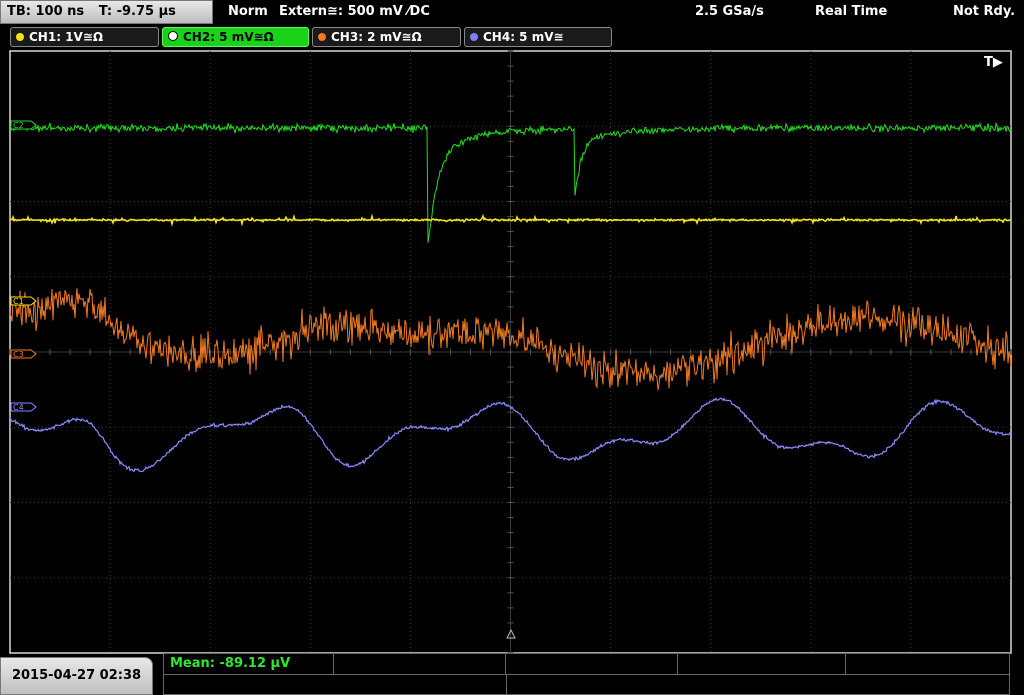  Describe the element at coordinates (984, 11) in the screenshot. I see `run-status: Not Rdy.` at that location.